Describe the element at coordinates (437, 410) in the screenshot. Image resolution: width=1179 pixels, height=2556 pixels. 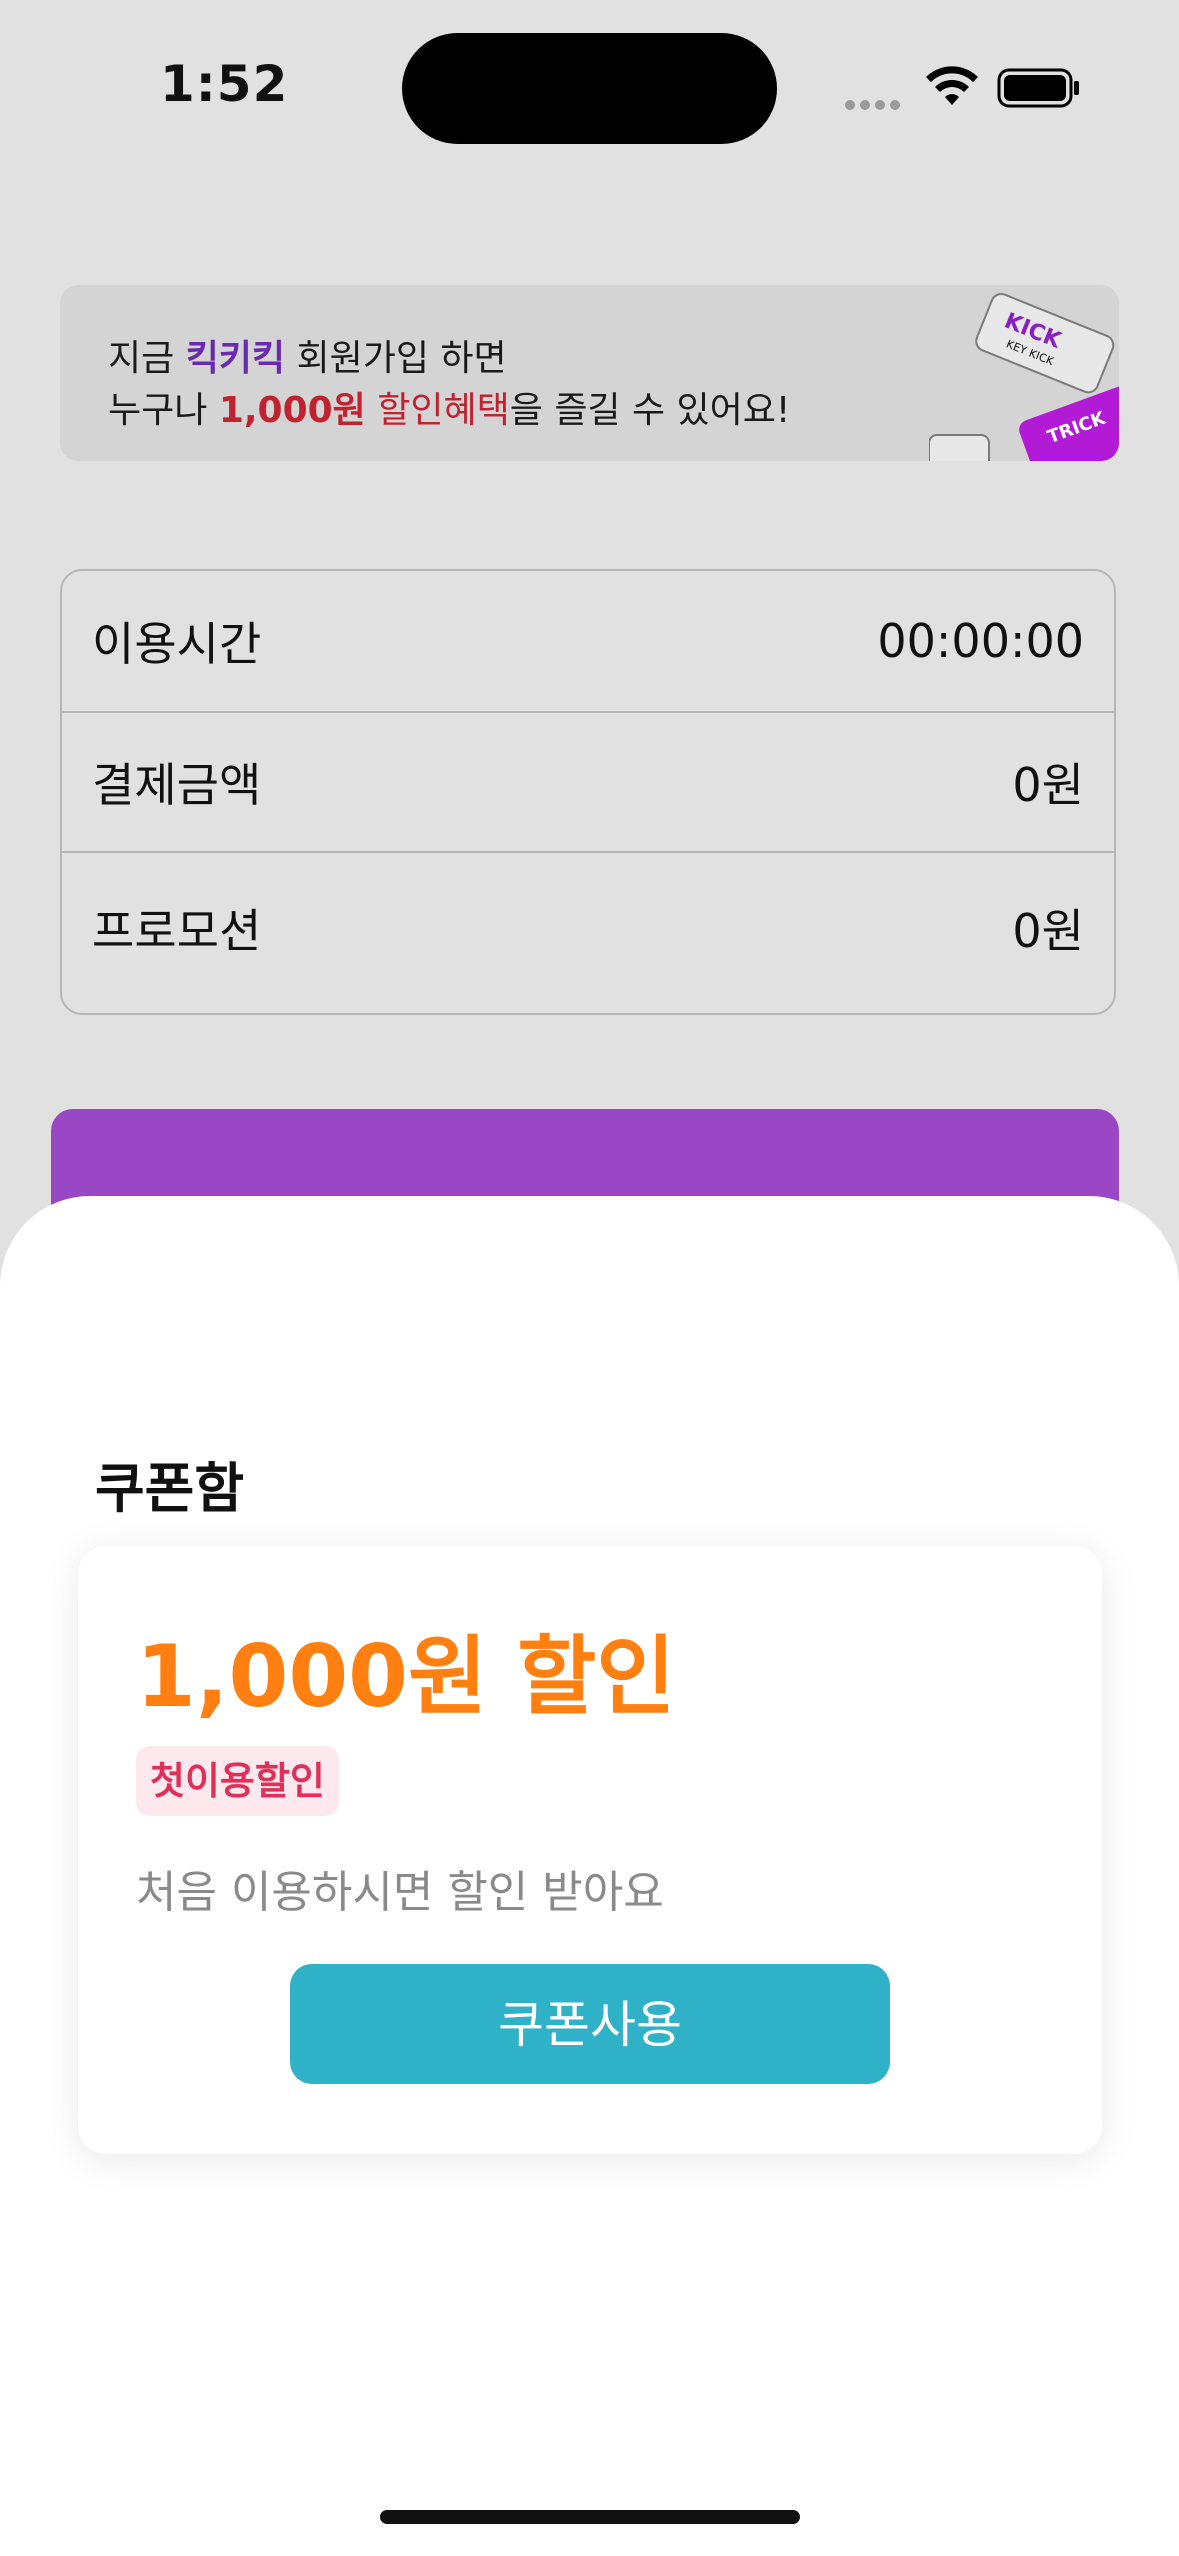
I see `promo-benefit: 할인혜택` at that location.